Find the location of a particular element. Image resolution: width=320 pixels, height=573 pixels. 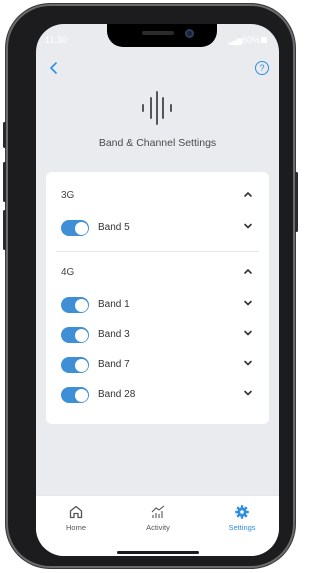

band-row: Band 3 is located at coordinates (157, 334).